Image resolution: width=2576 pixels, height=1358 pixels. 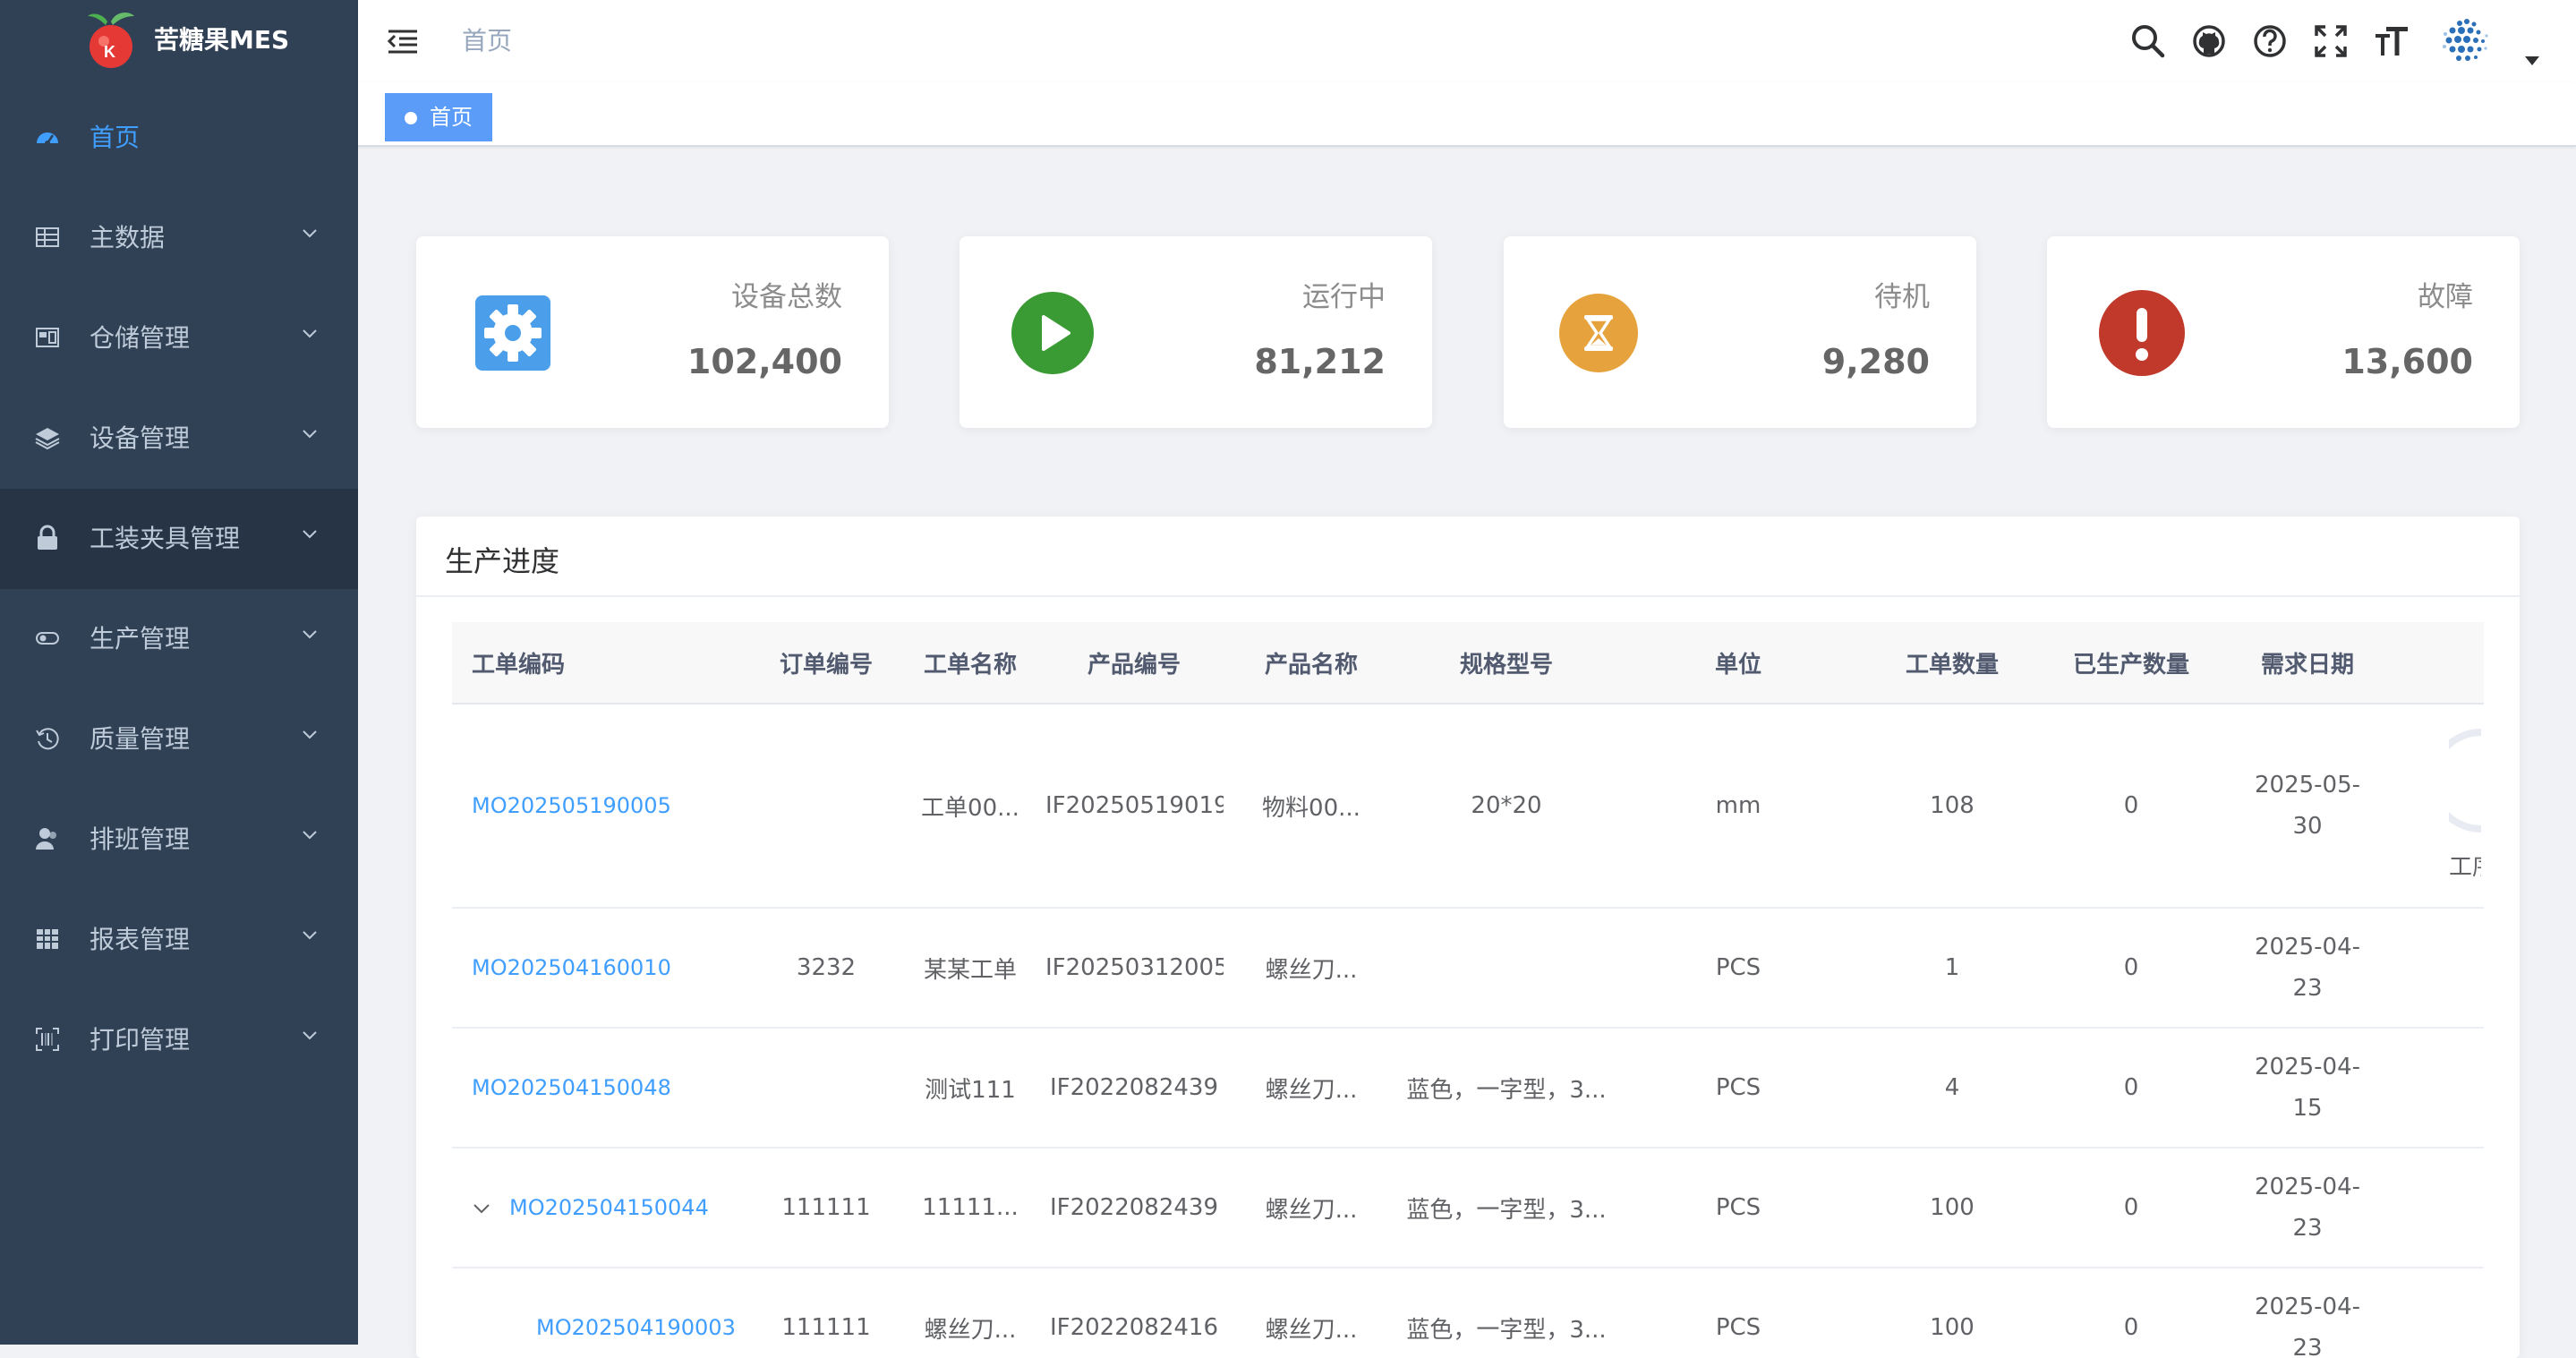 What do you see at coordinates (2270, 41) in the screenshot?
I see `question-icon` at bounding box center [2270, 41].